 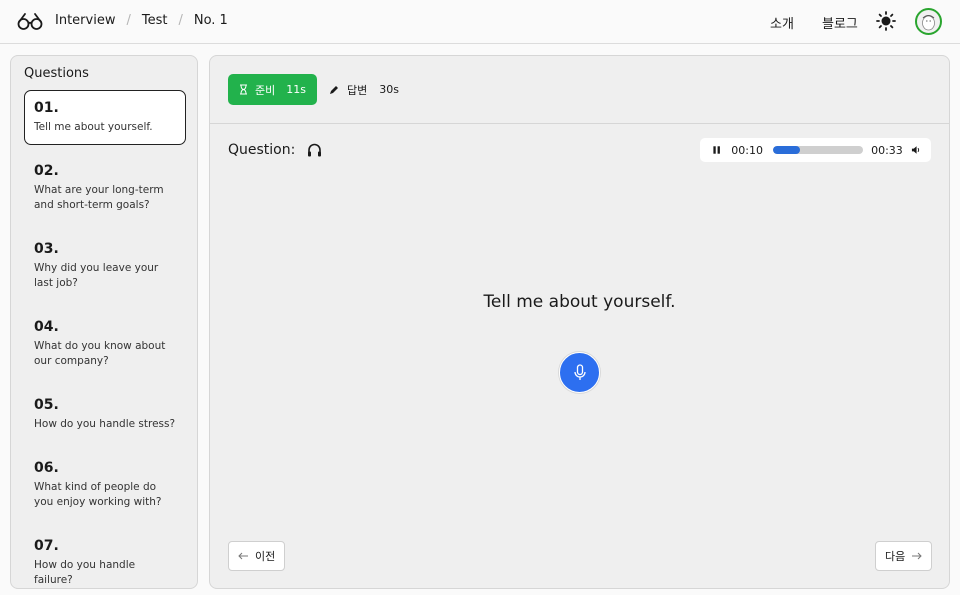 I want to click on audio-player: 00:10 00:33, so click(x=815, y=150).